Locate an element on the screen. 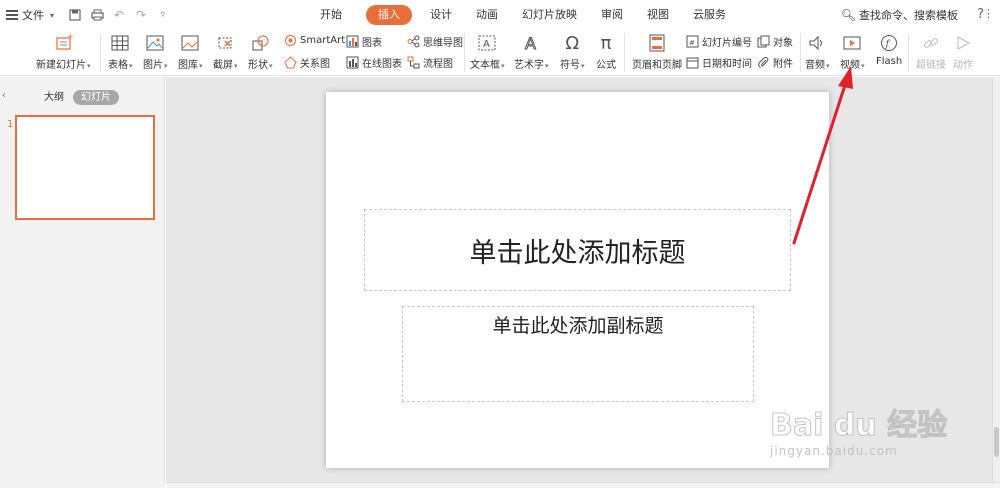 Image resolution: width=1000 pixels, height=488 pixels. hyperlink-label: 超链接 is located at coordinates (931, 65).